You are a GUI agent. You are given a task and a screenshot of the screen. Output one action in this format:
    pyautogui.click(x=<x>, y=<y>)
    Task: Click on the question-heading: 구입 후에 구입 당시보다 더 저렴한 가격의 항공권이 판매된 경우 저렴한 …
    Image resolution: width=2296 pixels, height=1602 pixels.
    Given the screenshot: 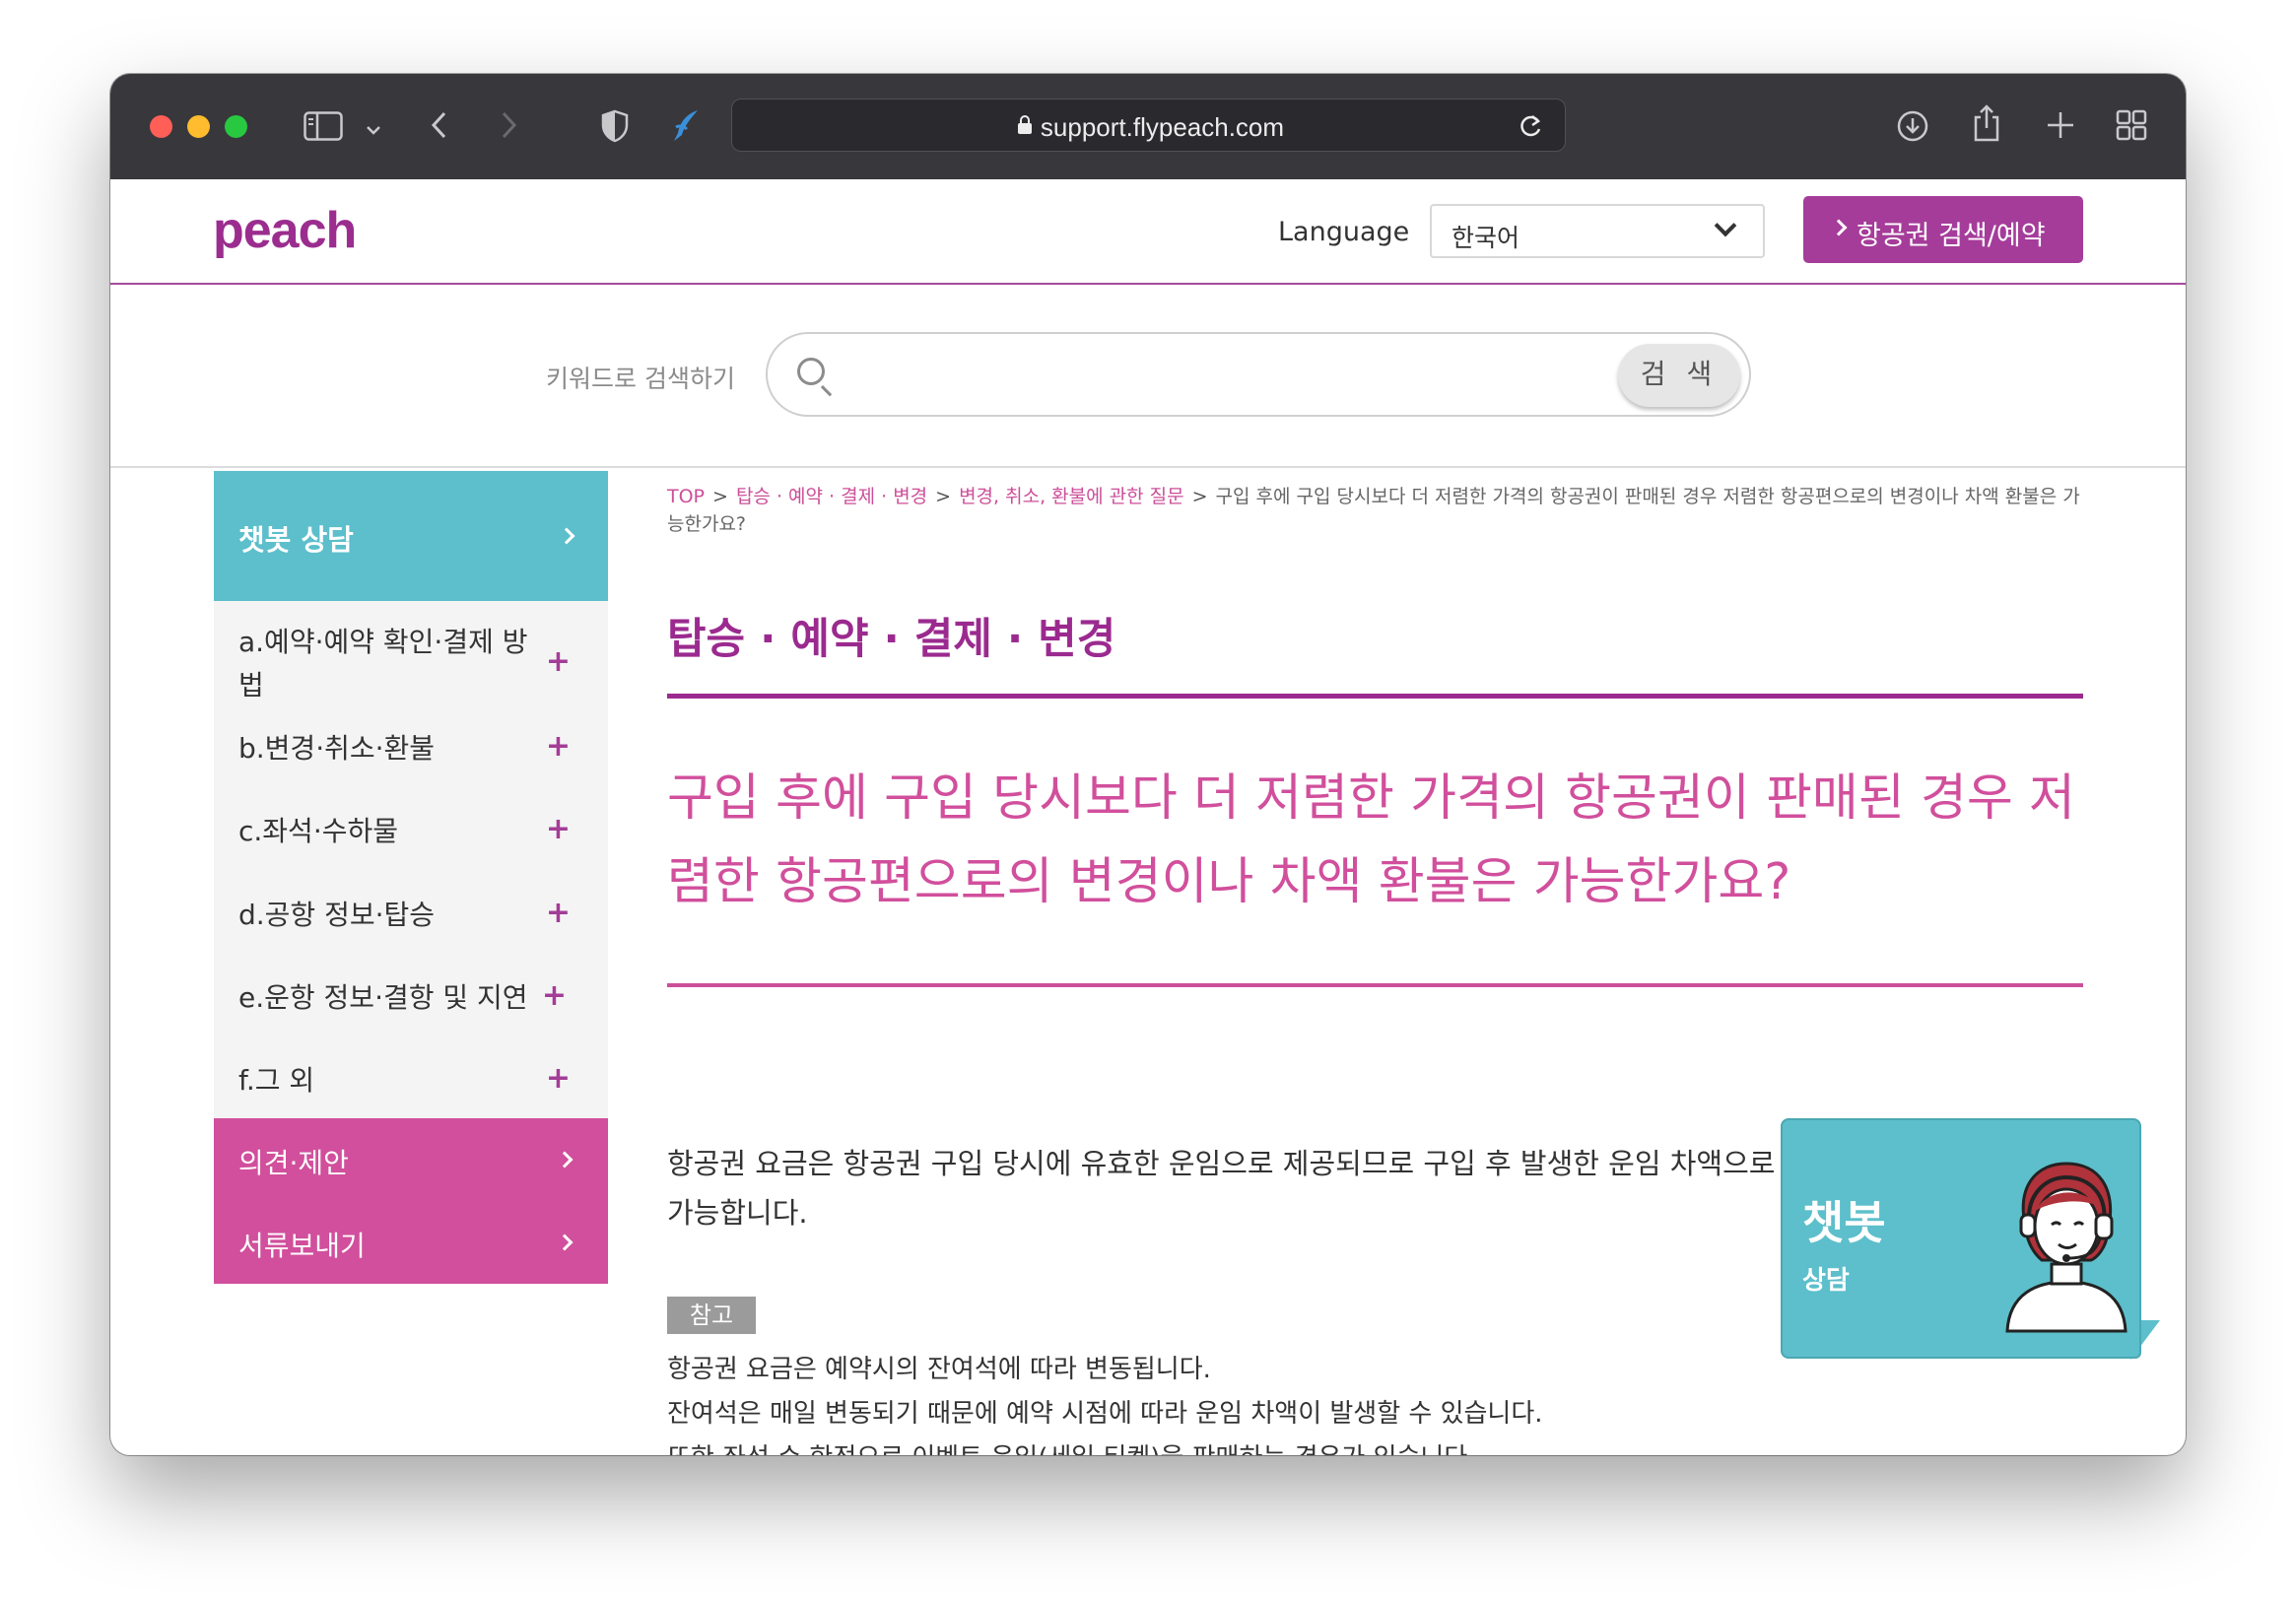 What is the action you would take?
    pyautogui.click(x=1371, y=840)
    